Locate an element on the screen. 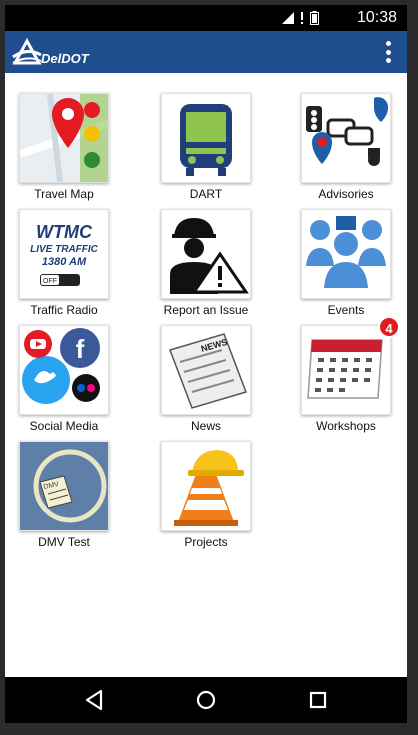 Image resolution: width=418 pixels, height=735 pixels. back-icon is located at coordinates (94, 700).